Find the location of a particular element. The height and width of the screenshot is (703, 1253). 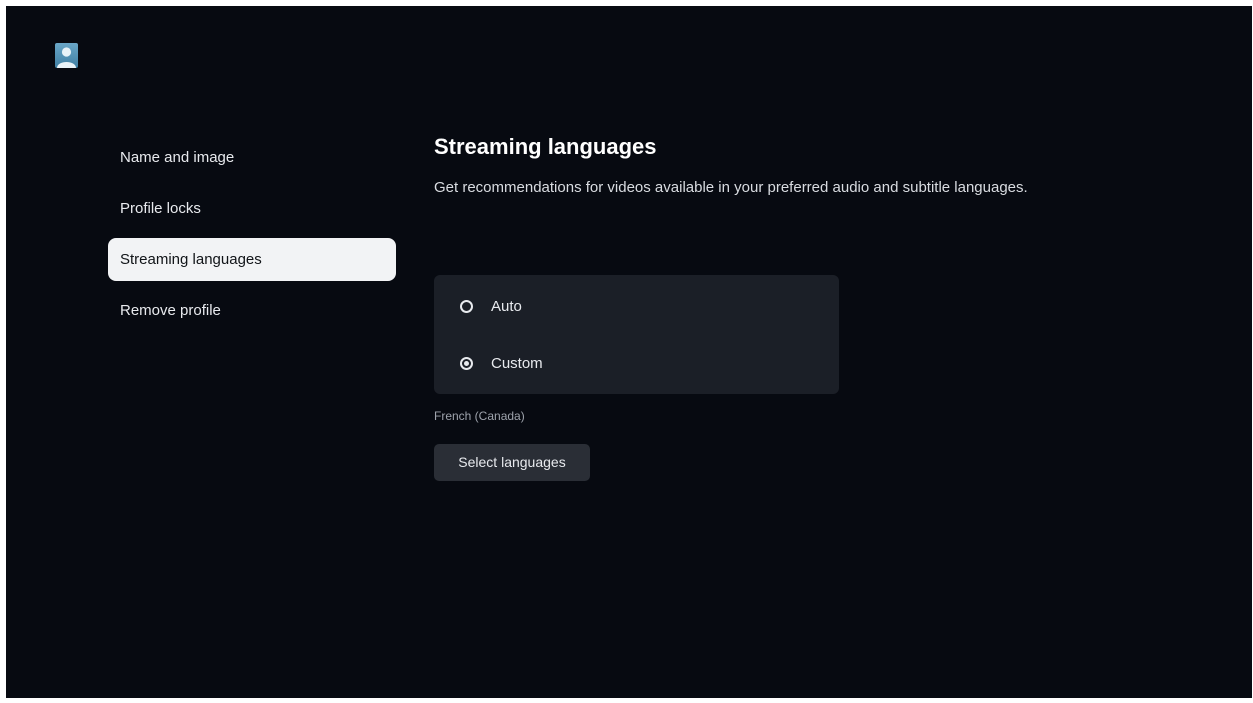

profile-avatar is located at coordinates (66, 55).